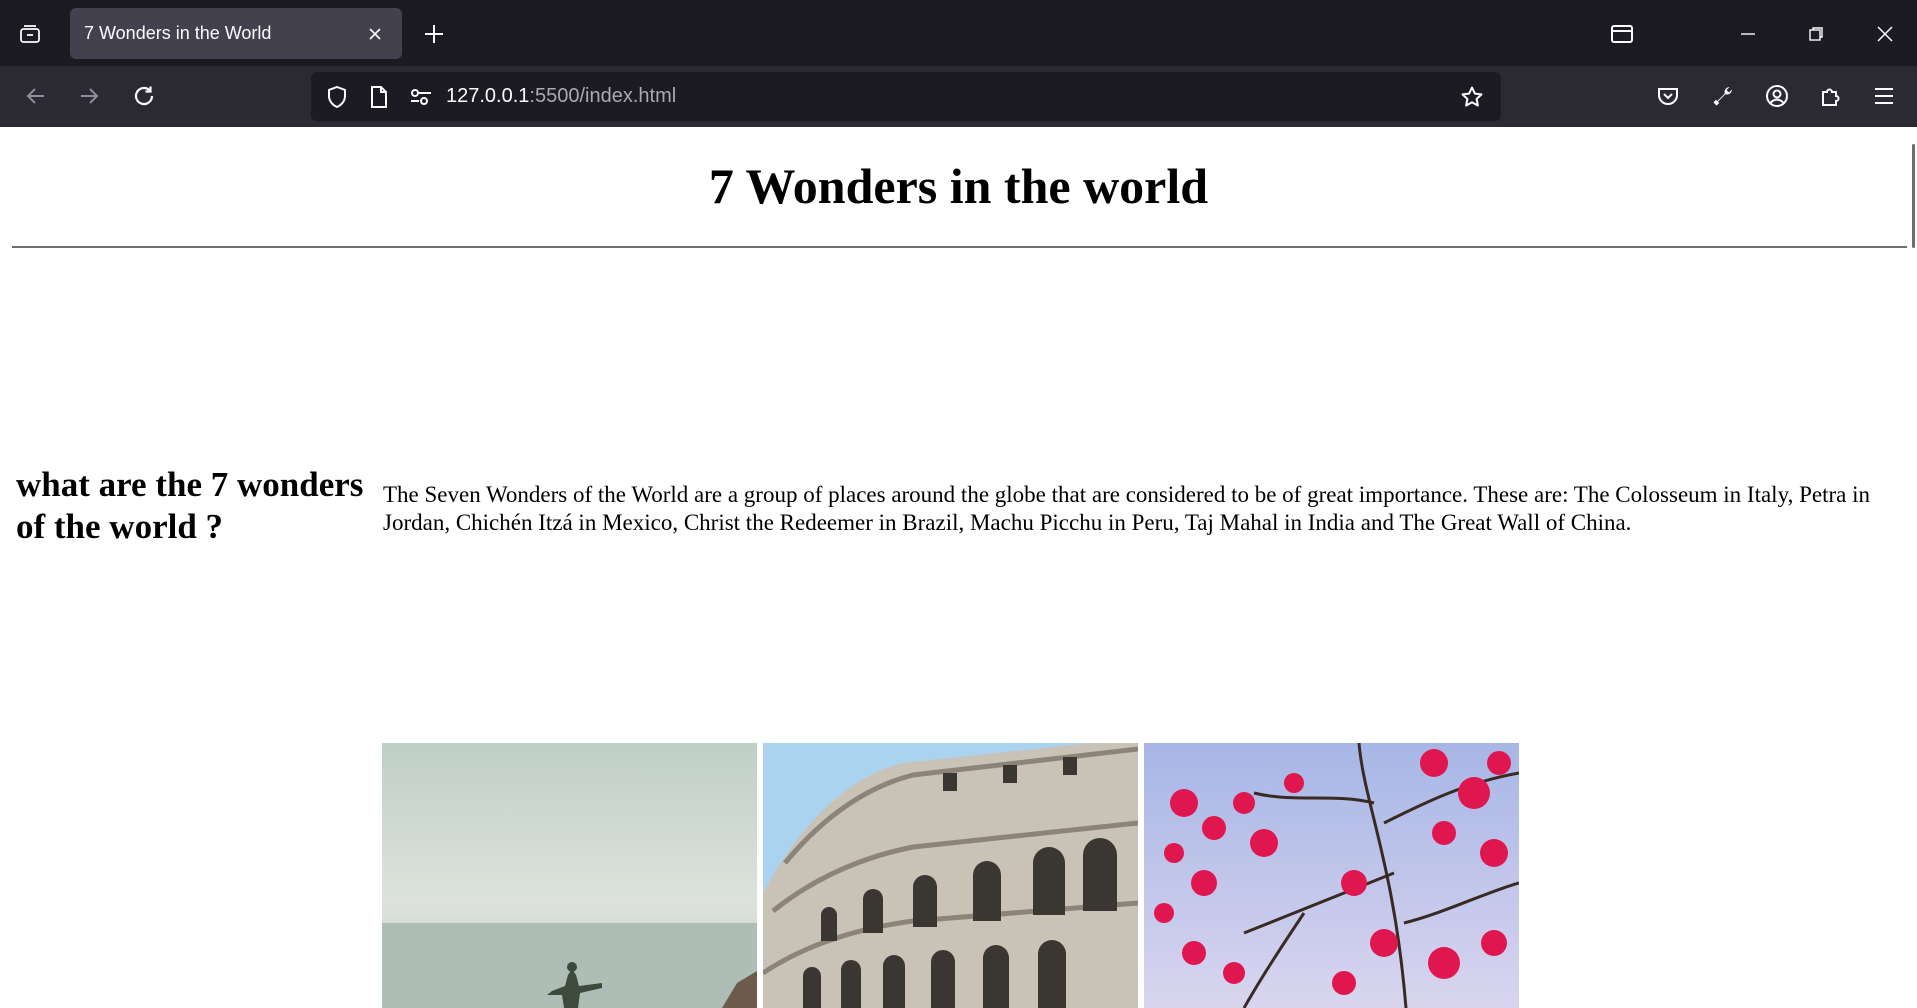 Image resolution: width=1917 pixels, height=1008 pixels. Describe the element at coordinates (1816, 34) in the screenshot. I see `restore-icon` at that location.